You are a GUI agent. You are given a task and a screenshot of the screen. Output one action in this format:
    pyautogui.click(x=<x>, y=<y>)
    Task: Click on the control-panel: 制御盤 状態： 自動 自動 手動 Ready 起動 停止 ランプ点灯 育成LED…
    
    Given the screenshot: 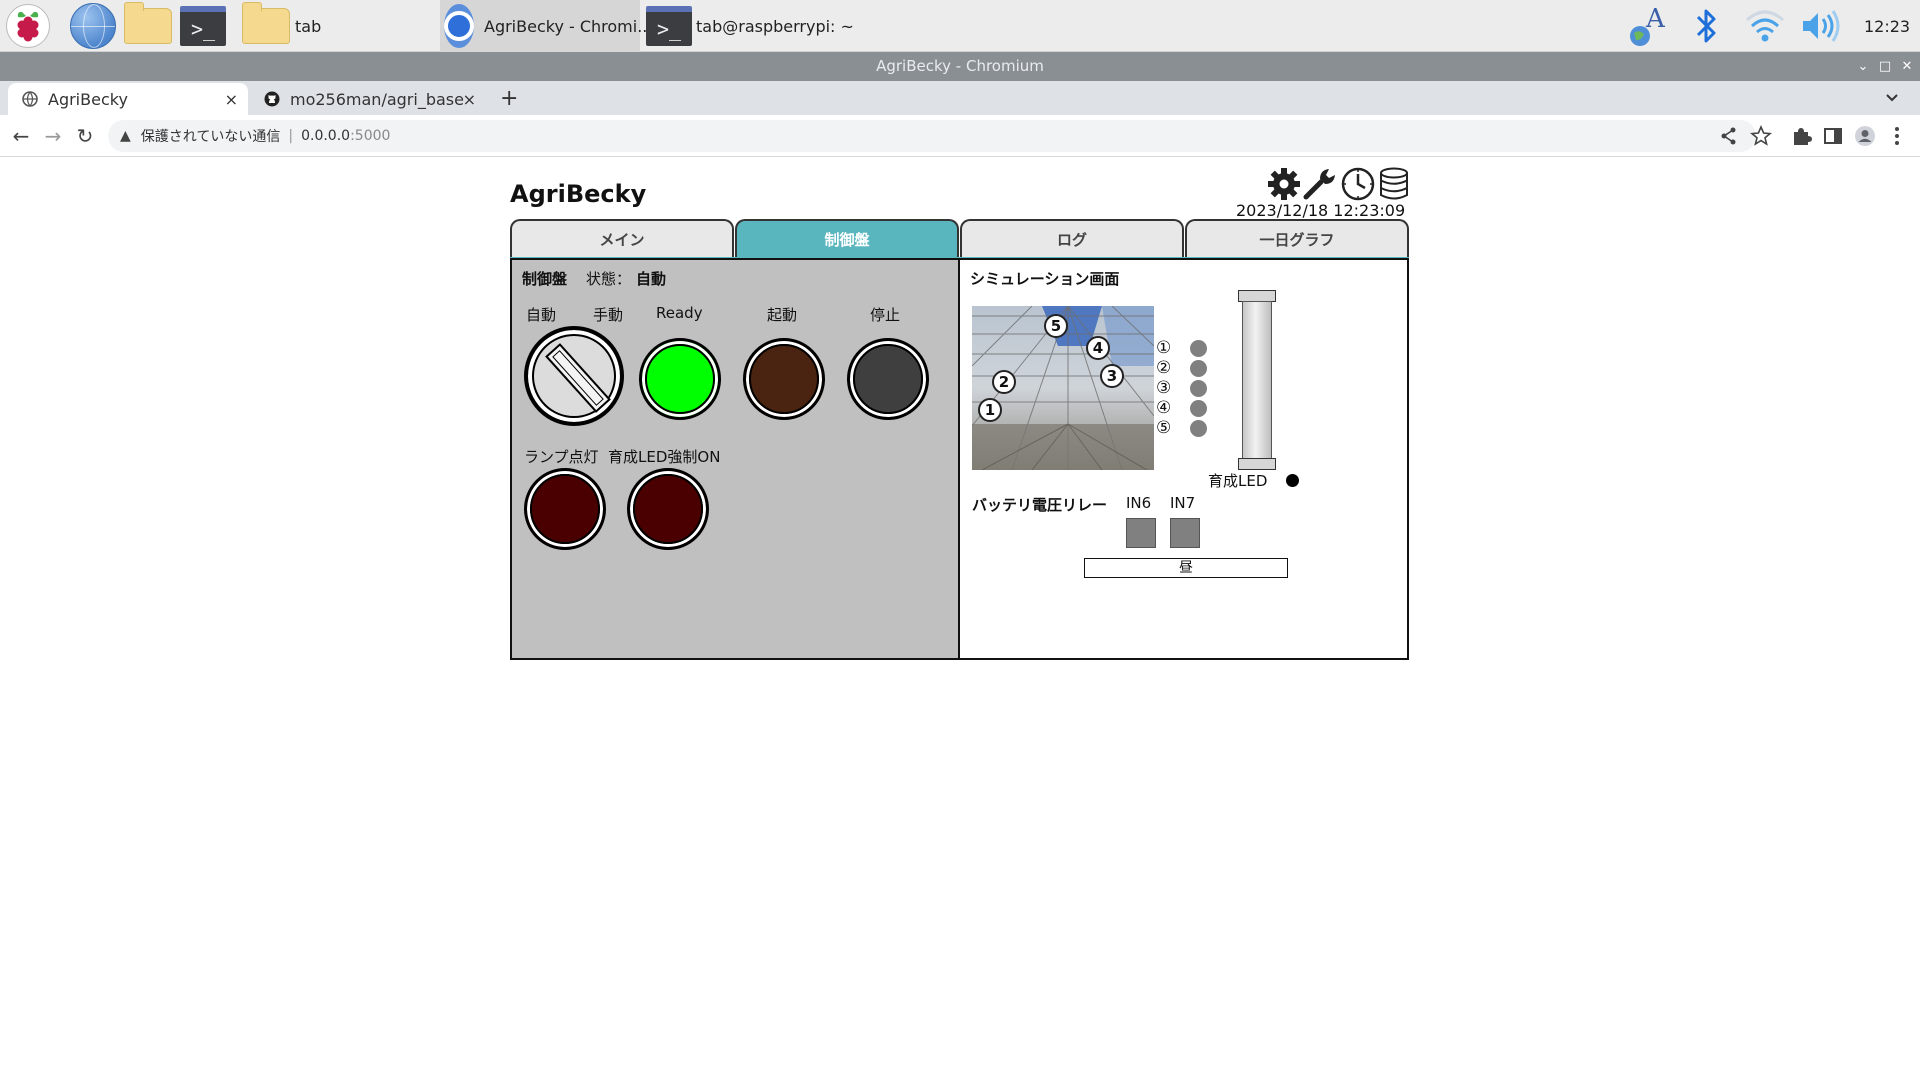 What is the action you would take?
    pyautogui.click(x=735, y=459)
    